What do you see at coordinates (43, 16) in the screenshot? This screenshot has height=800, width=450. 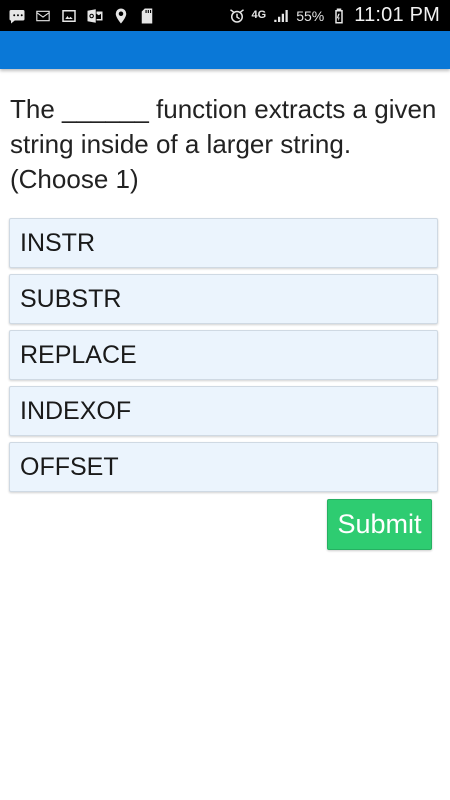 I see `mail-icon` at bounding box center [43, 16].